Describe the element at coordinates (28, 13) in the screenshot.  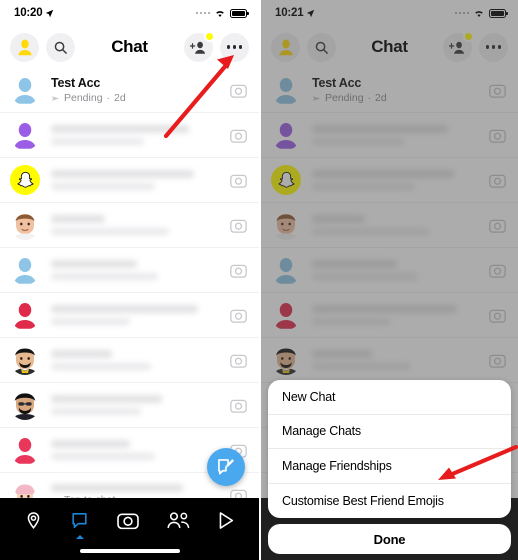
I see `status-time: 10:20` at that location.